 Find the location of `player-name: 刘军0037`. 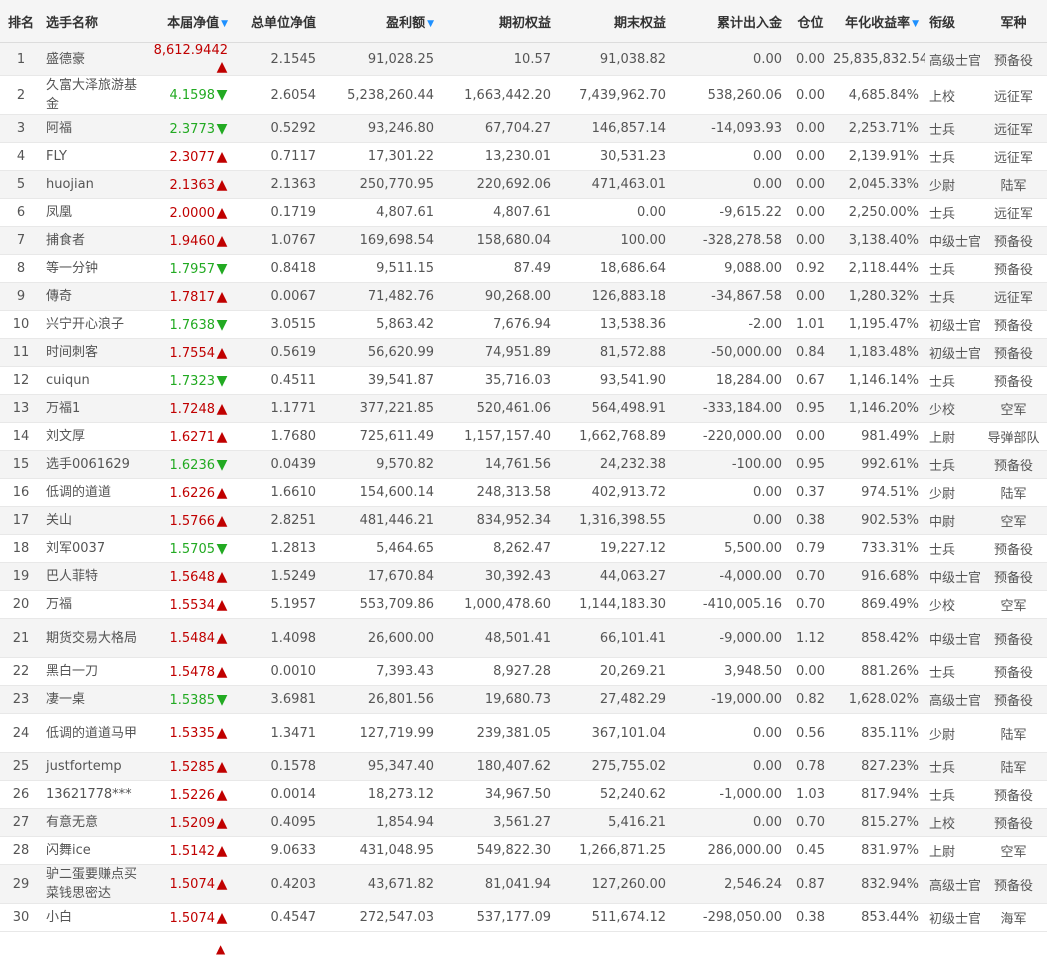

player-name: 刘军0037 is located at coordinates (96, 548).